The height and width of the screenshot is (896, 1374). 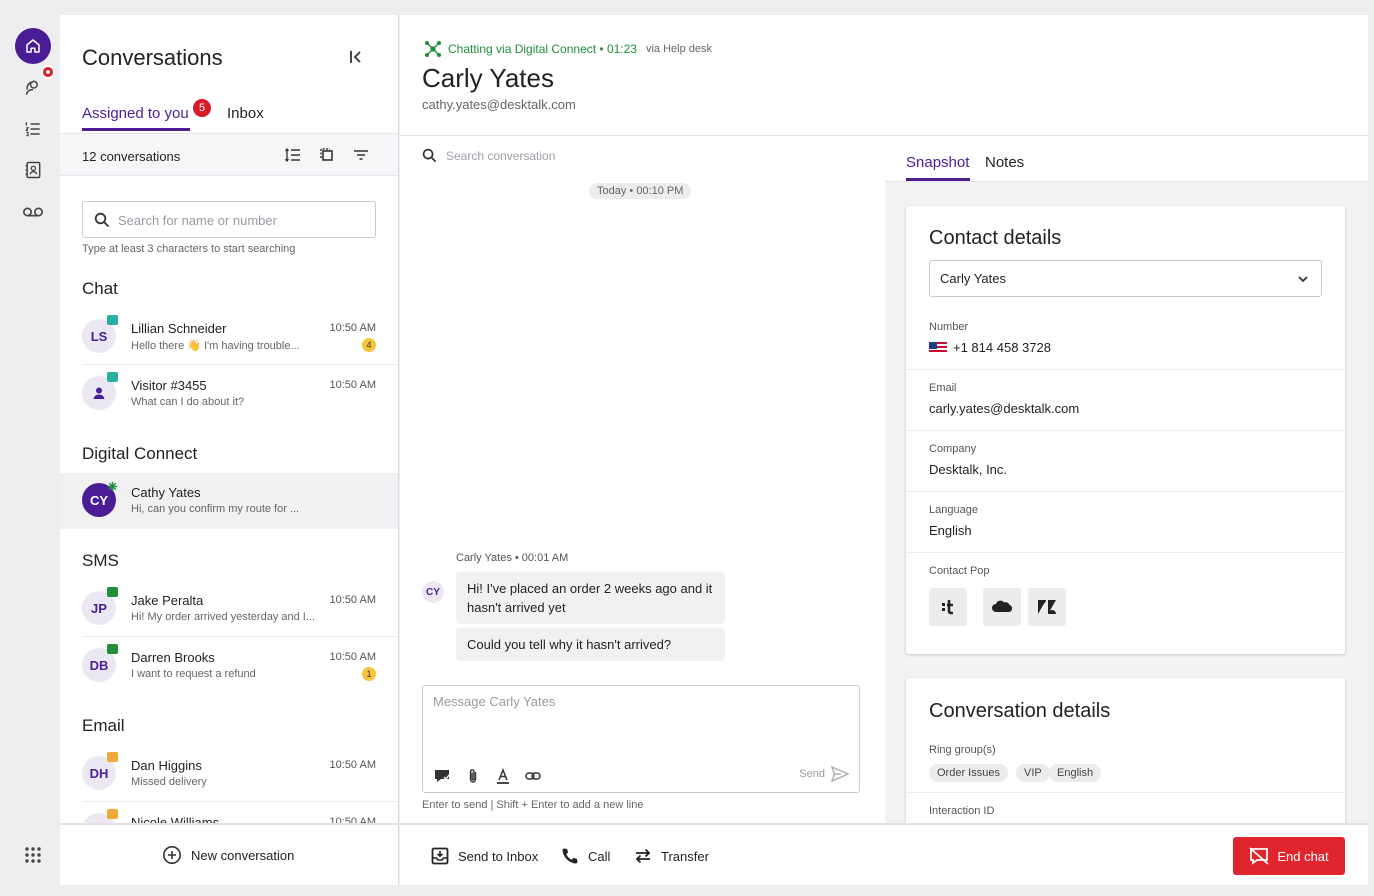 What do you see at coordinates (33, 46) in the screenshot?
I see `home-icon` at bounding box center [33, 46].